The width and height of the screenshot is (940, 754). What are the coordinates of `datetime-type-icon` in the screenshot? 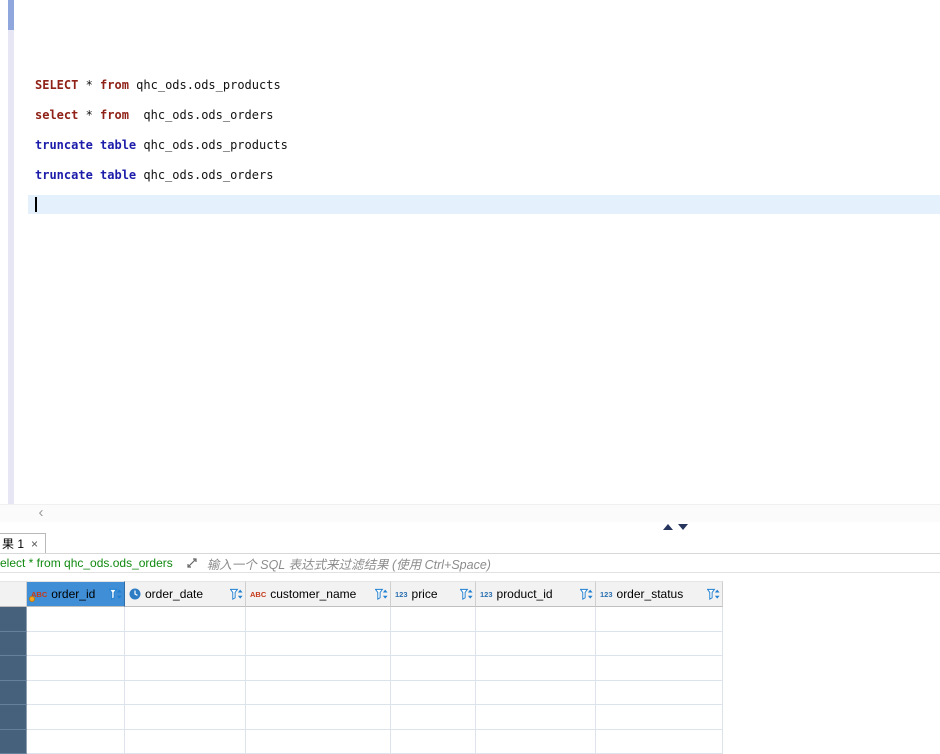 It's located at (135, 594).